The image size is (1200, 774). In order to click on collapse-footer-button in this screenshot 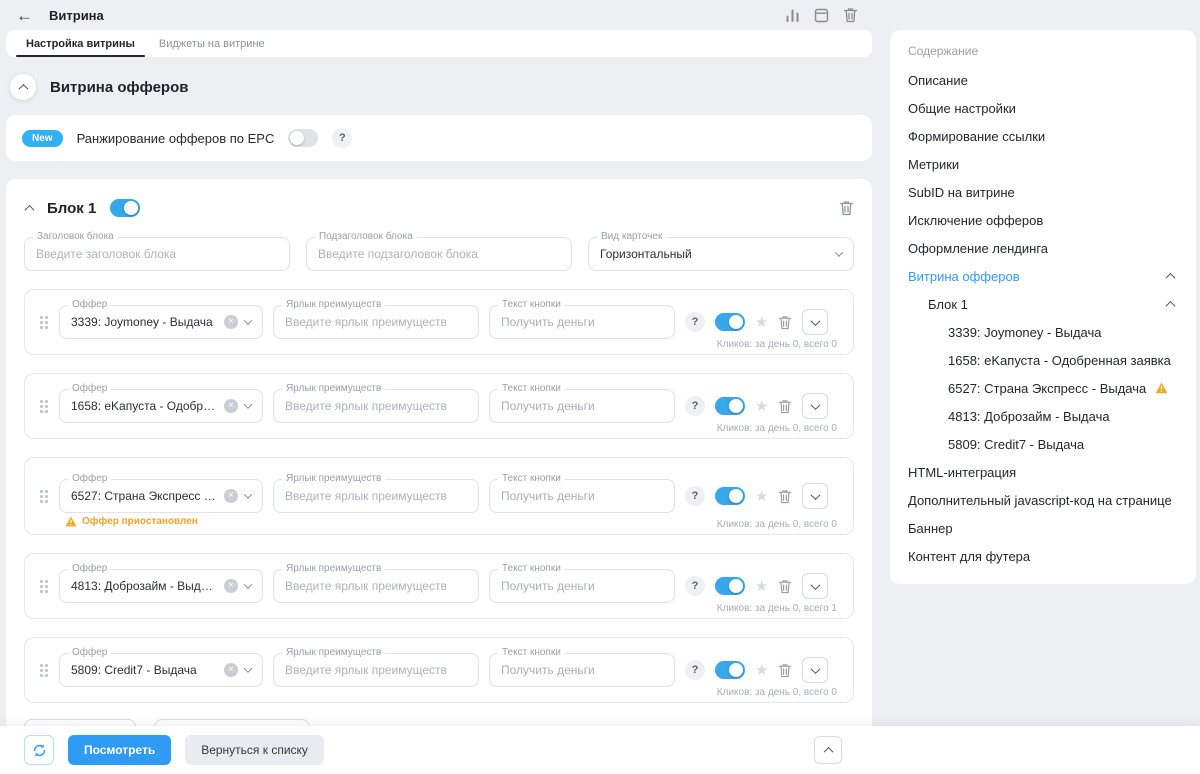, I will do `click(828, 750)`.